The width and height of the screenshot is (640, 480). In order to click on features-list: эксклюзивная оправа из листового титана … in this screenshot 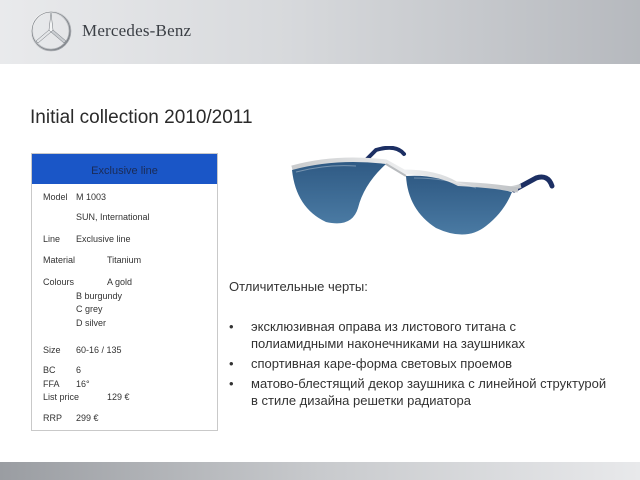, I will do `click(419, 365)`.